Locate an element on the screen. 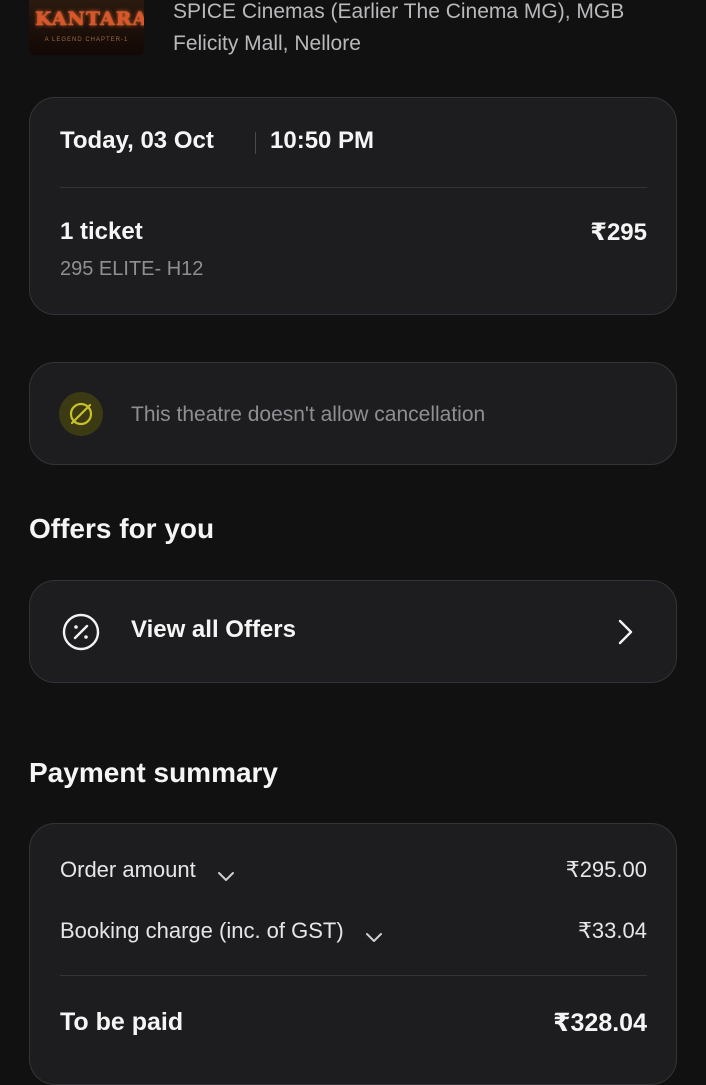  total-label: To be paid is located at coordinates (122, 1022).